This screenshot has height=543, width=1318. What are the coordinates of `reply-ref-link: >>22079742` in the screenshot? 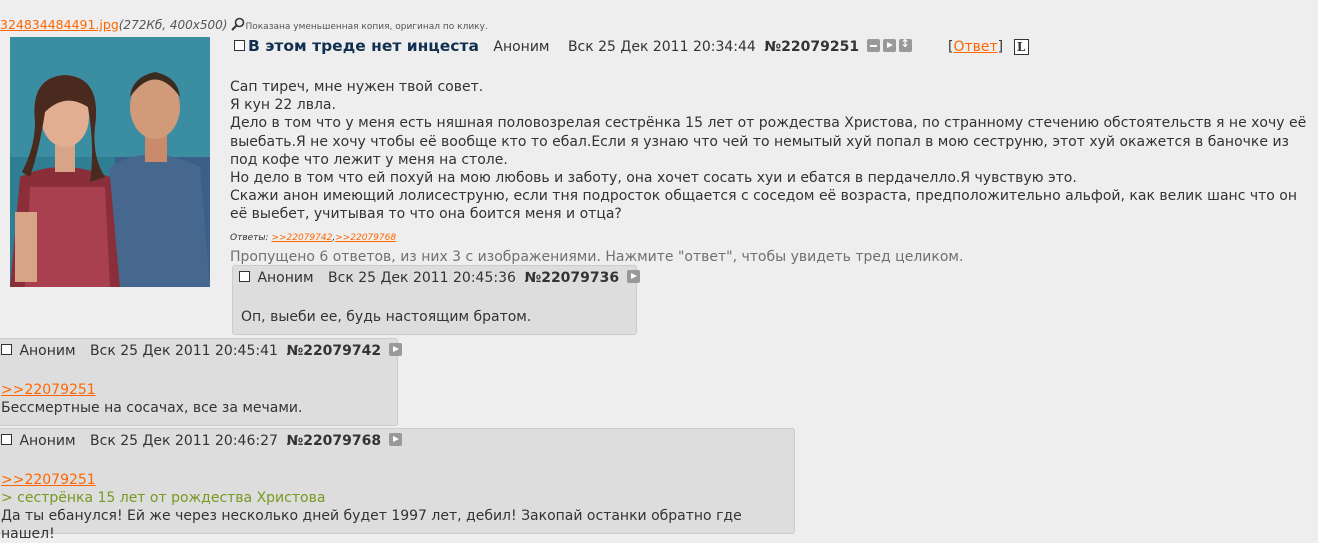 It's located at (301, 238).